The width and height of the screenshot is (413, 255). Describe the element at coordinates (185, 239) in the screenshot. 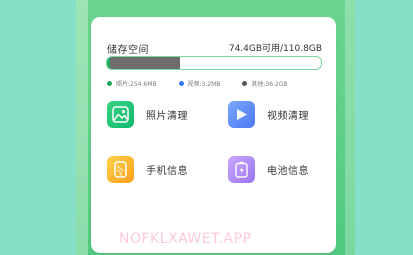

I see `watermark-text: NOFKLXAWET.APP` at that location.